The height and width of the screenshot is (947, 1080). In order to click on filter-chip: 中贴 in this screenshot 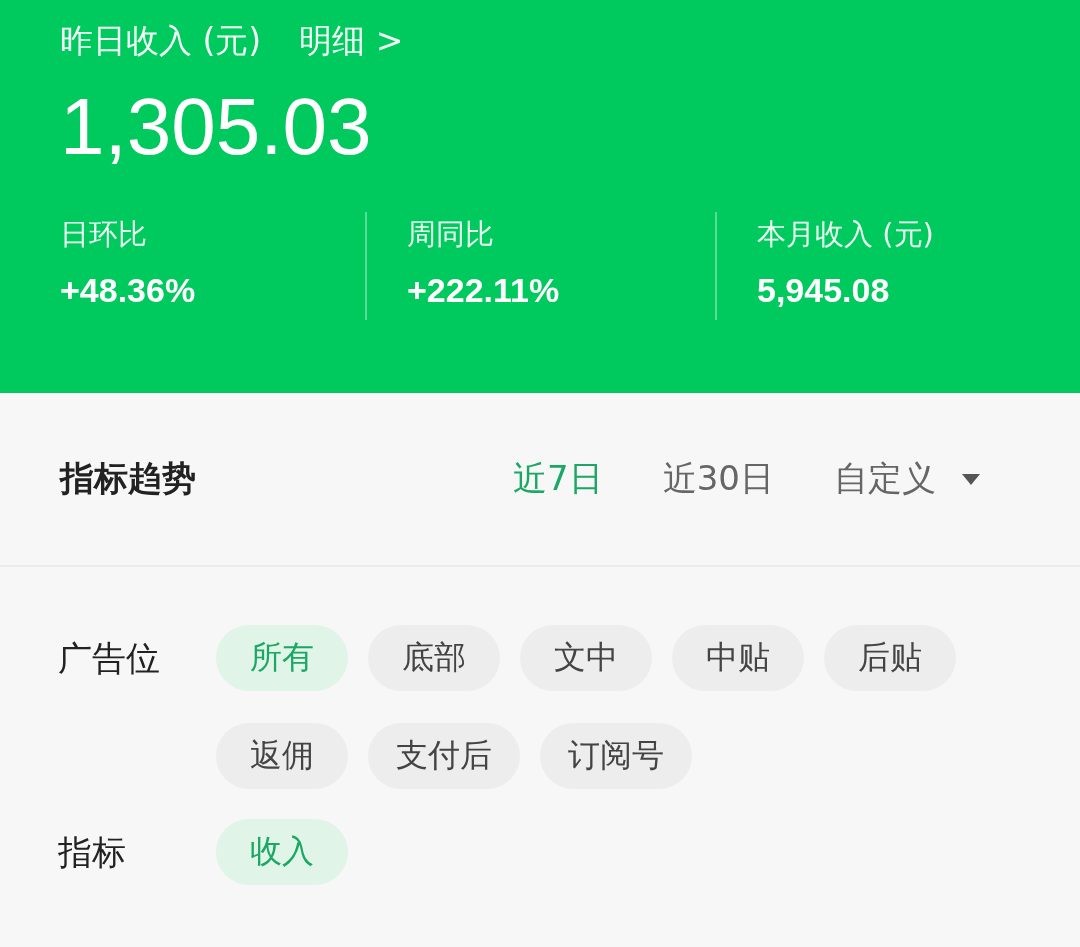, I will do `click(738, 658)`.